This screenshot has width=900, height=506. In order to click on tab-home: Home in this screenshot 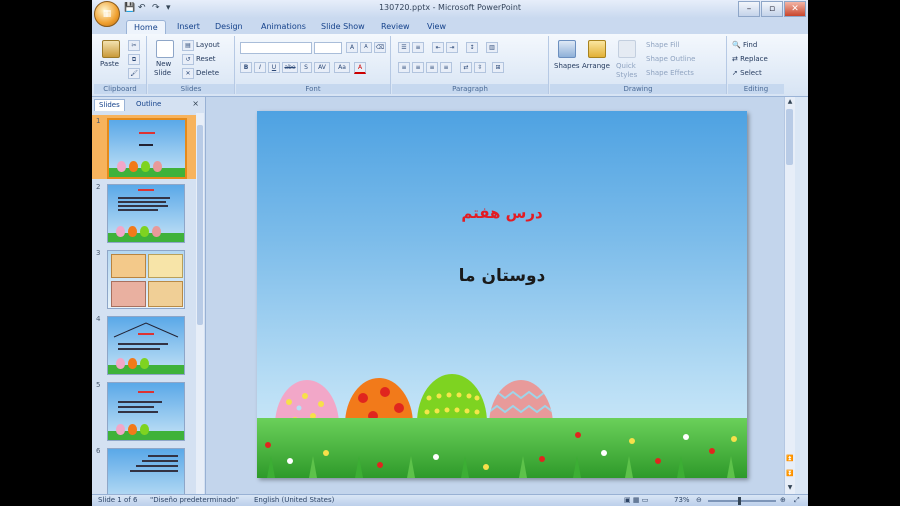, I will do `click(146, 27)`.